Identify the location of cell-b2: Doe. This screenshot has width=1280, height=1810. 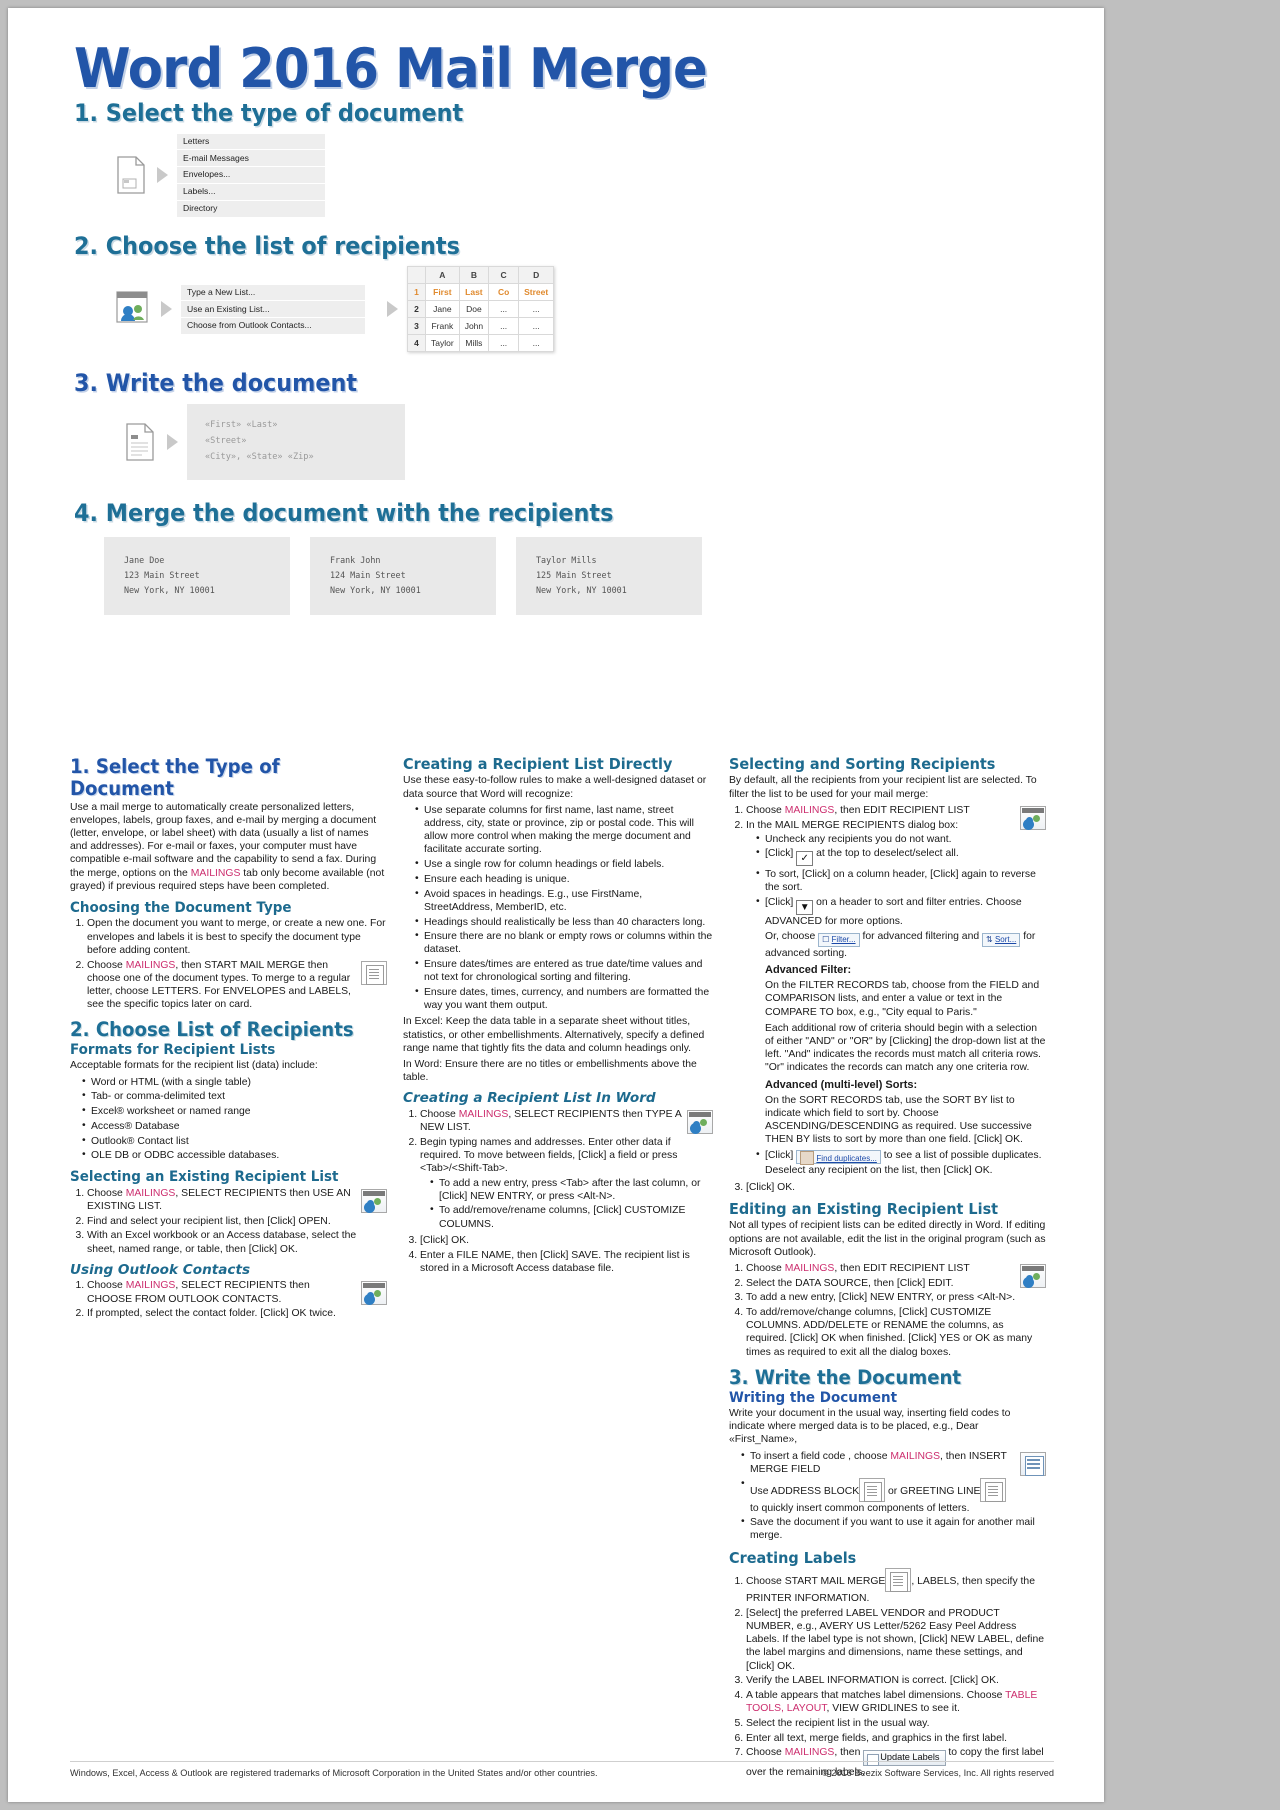
(474, 309).